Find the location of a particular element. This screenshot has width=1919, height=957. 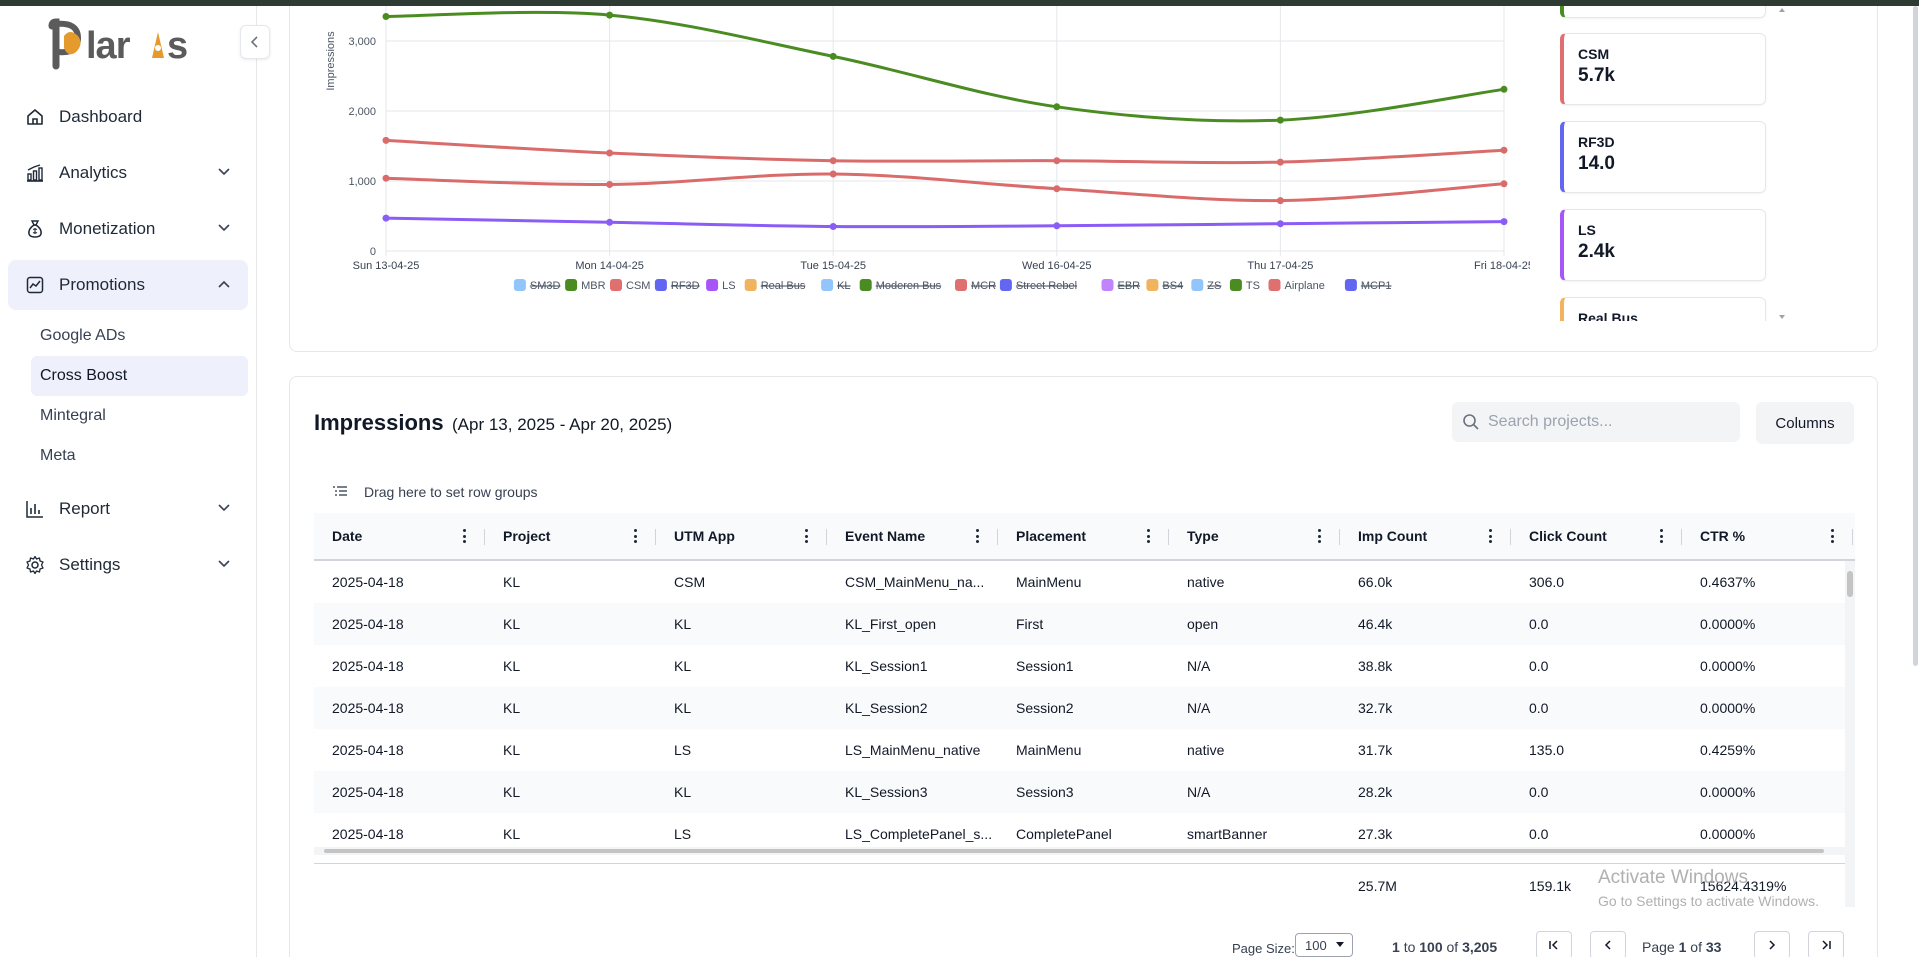

sidebar-subitem-mintegral: Mintegral is located at coordinates (139, 416).